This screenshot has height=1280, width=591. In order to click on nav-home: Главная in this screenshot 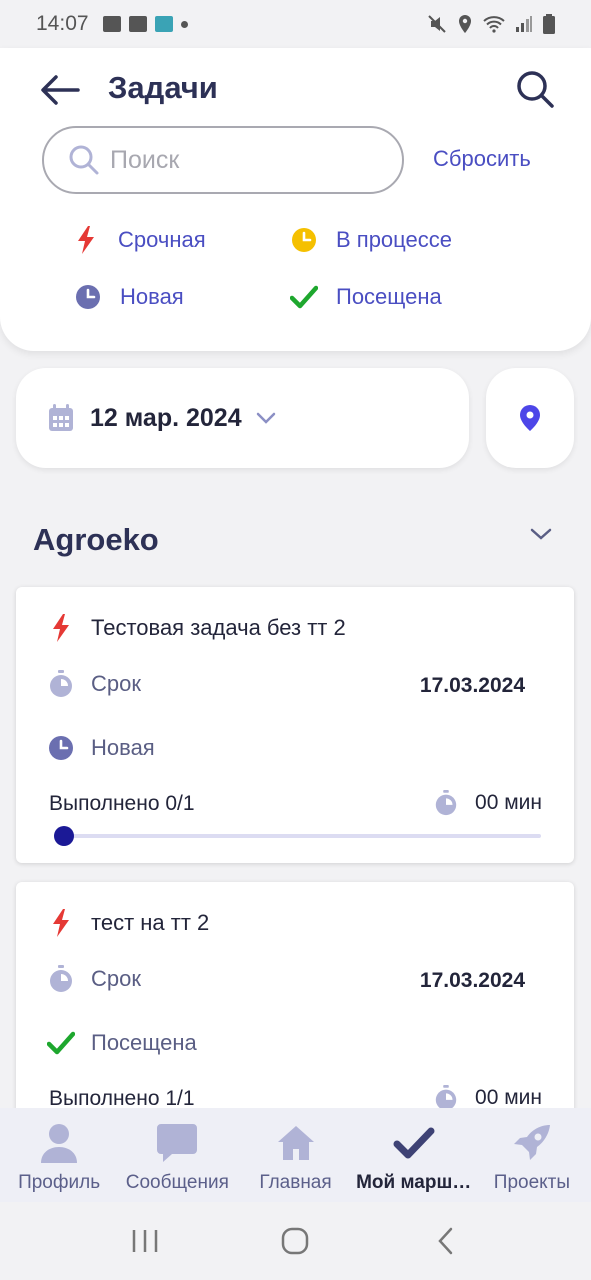, I will do `click(295, 1155)`.